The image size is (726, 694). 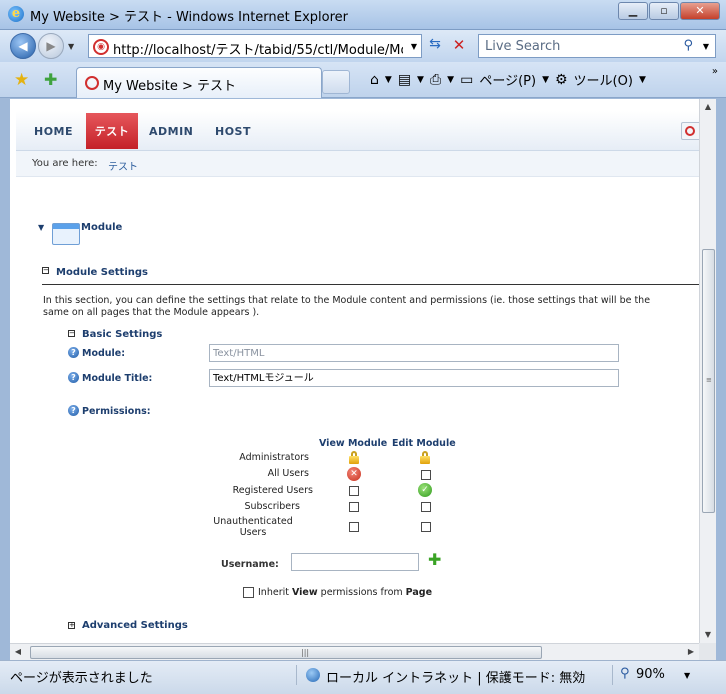 What do you see at coordinates (18, 652) in the screenshot?
I see `scroll-left-icon: ◀` at bounding box center [18, 652].